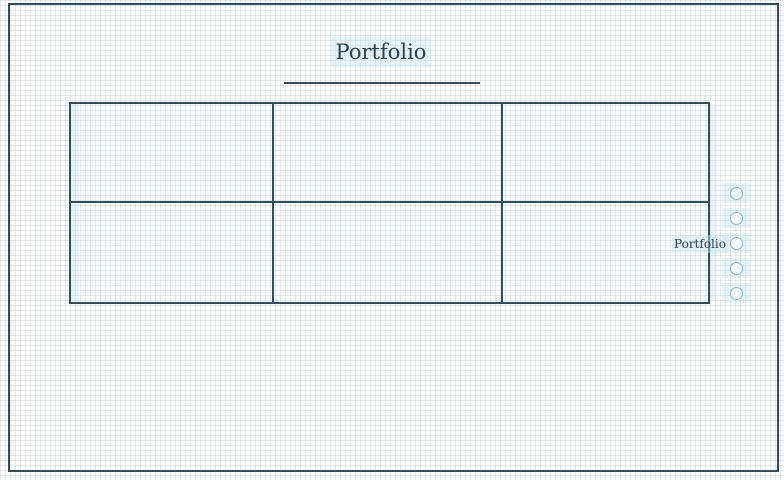  Describe the element at coordinates (700, 244) in the screenshot. I see `pager-label: Portfolio` at that location.